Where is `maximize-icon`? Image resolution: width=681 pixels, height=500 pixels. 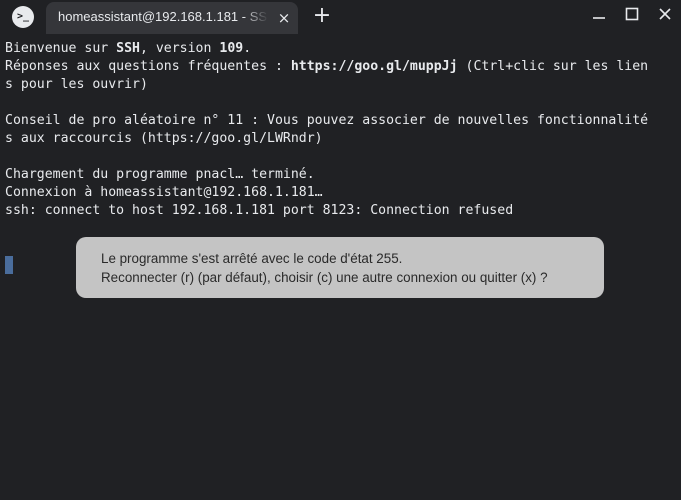
maximize-icon is located at coordinates (632, 14).